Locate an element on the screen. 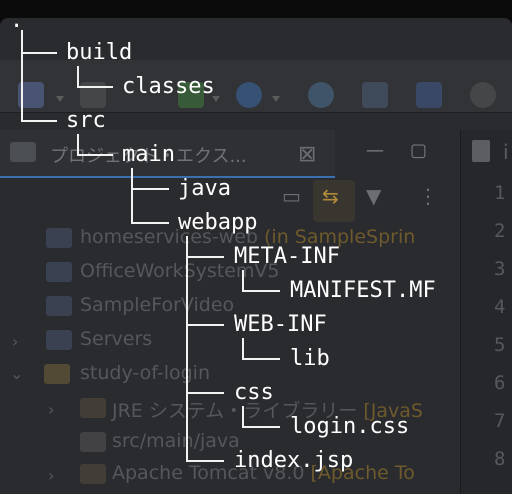 The height and width of the screenshot is (494, 512). tree-node-java: java is located at coordinates (204, 188).